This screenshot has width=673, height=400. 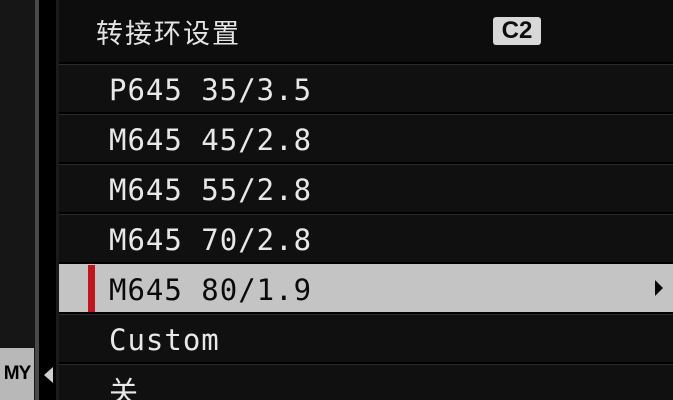 What do you see at coordinates (366, 288) in the screenshot?
I see `list-item-m645-80-selected: M645 80/1.9` at bounding box center [366, 288].